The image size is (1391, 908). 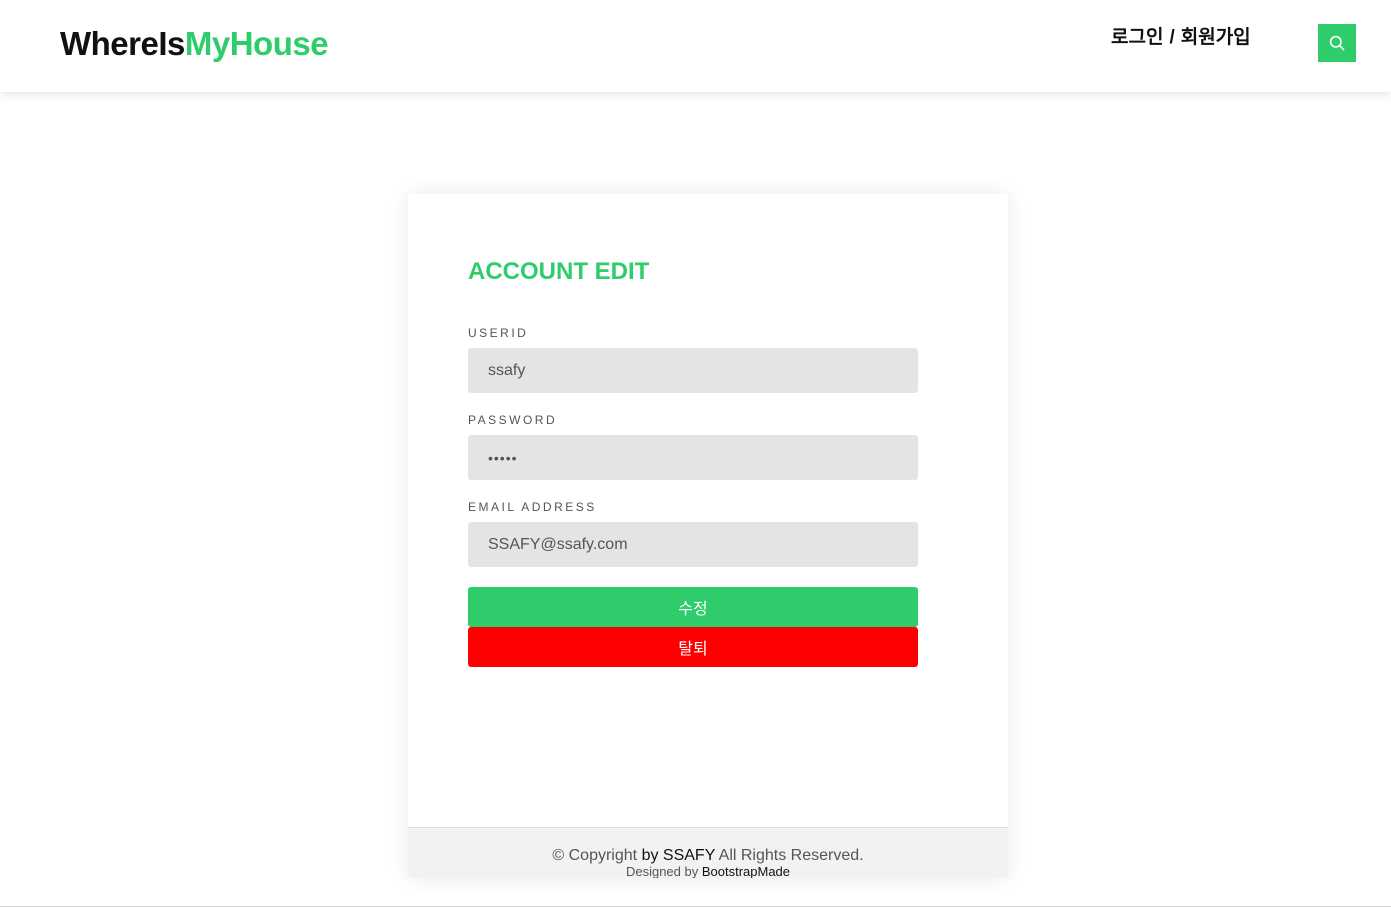 I want to click on login-link: 로그인, so click(x=1137, y=37).